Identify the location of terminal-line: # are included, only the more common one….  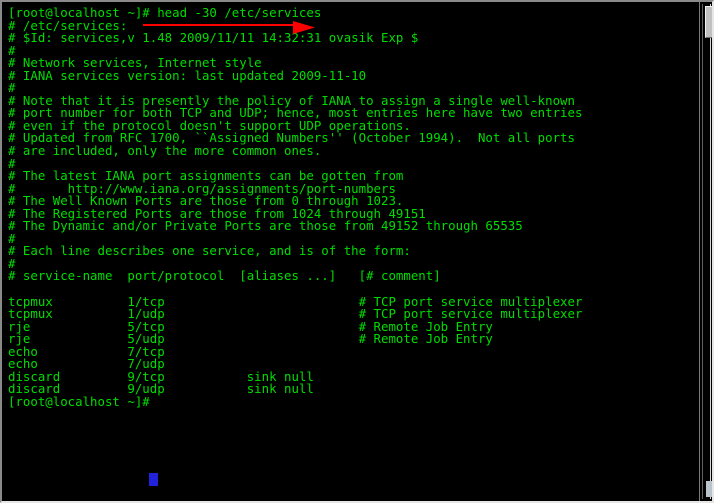
(165, 151).